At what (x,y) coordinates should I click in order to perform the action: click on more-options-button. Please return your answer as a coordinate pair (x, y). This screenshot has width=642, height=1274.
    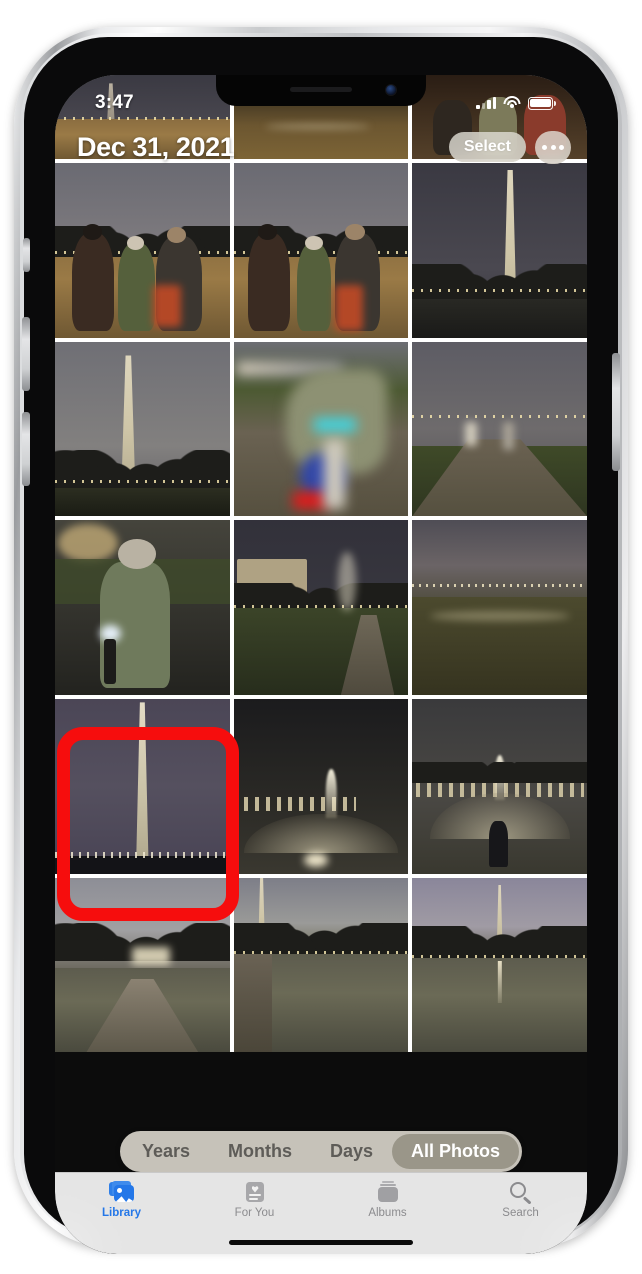
    Looking at the image, I should click on (553, 147).